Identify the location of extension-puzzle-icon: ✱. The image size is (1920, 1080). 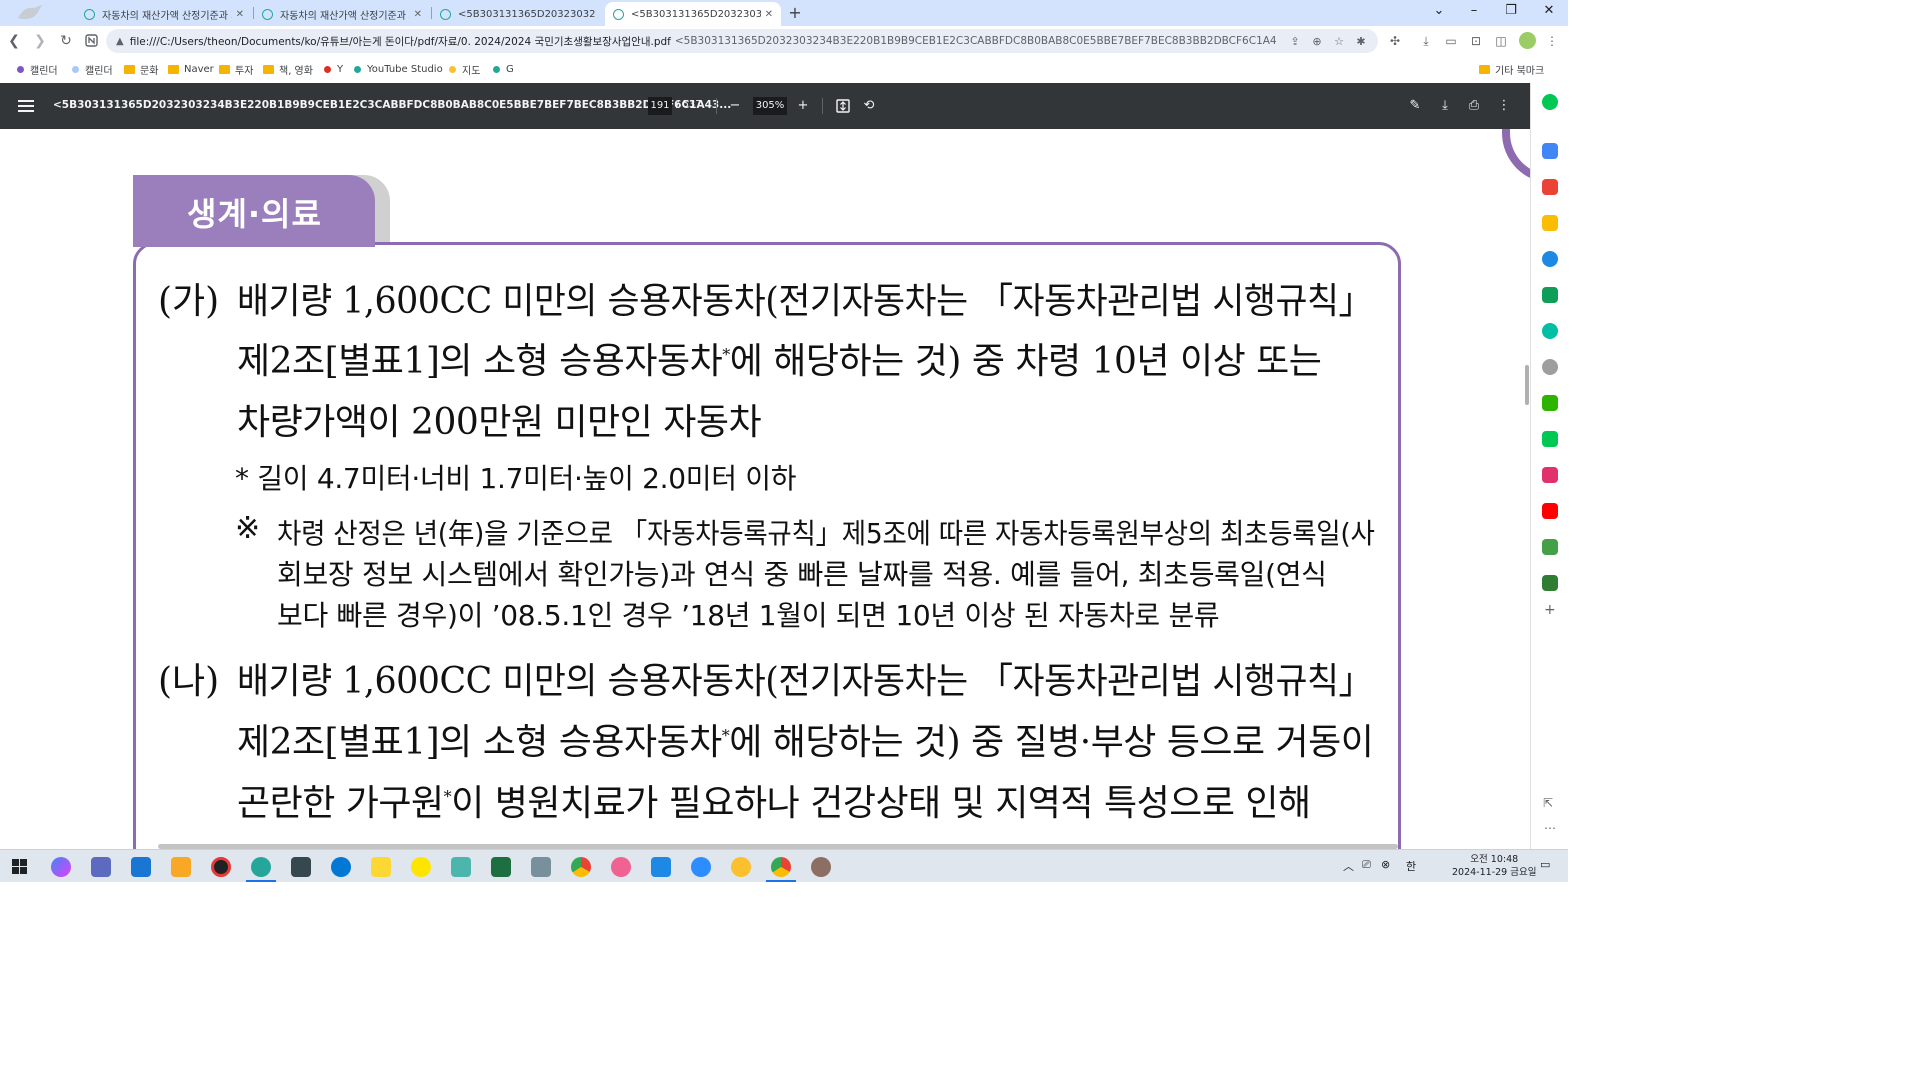
(1361, 41).